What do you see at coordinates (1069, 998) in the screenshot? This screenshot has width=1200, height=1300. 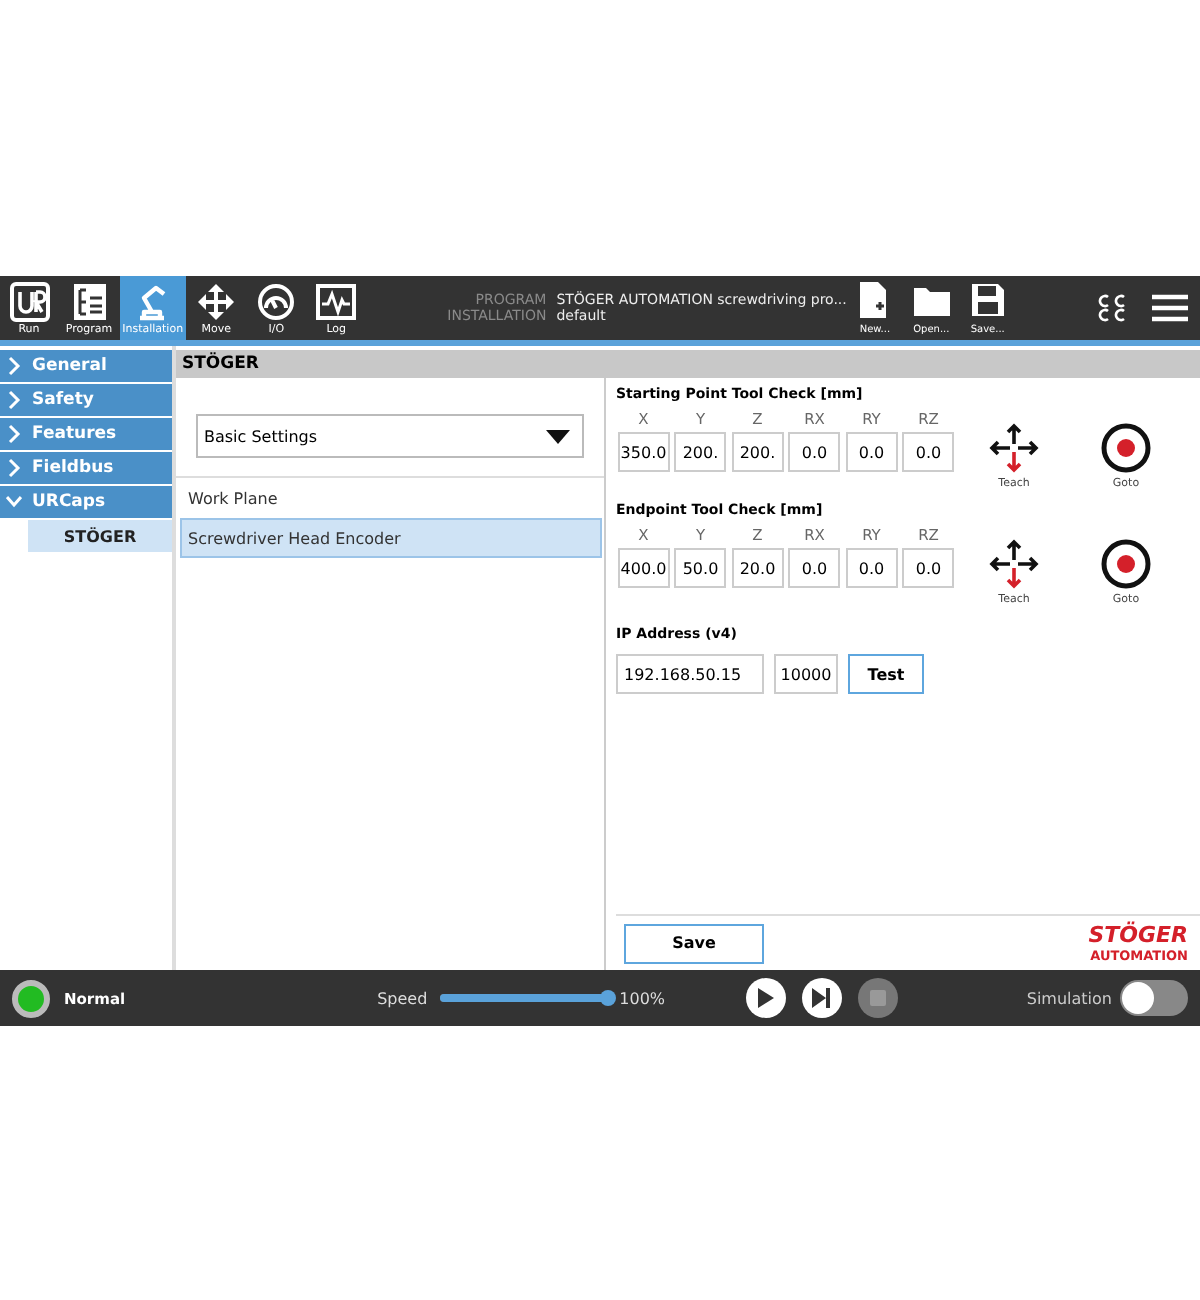 I see `simulation-label: Simulation` at bounding box center [1069, 998].